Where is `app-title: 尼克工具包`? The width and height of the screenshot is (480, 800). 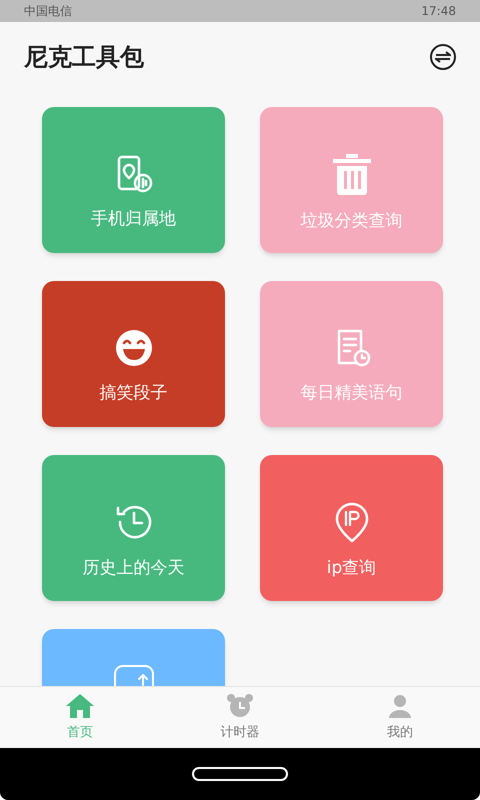
app-title: 尼克工具包 is located at coordinates (84, 57).